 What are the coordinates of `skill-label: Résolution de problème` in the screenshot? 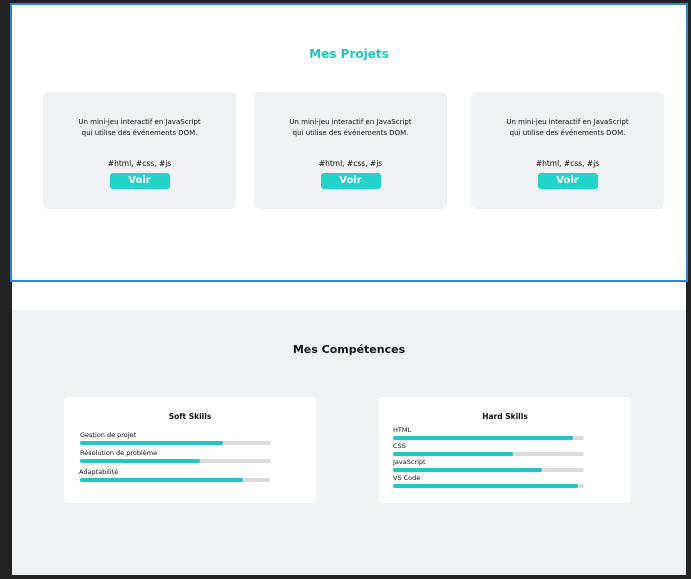 It's located at (119, 453).